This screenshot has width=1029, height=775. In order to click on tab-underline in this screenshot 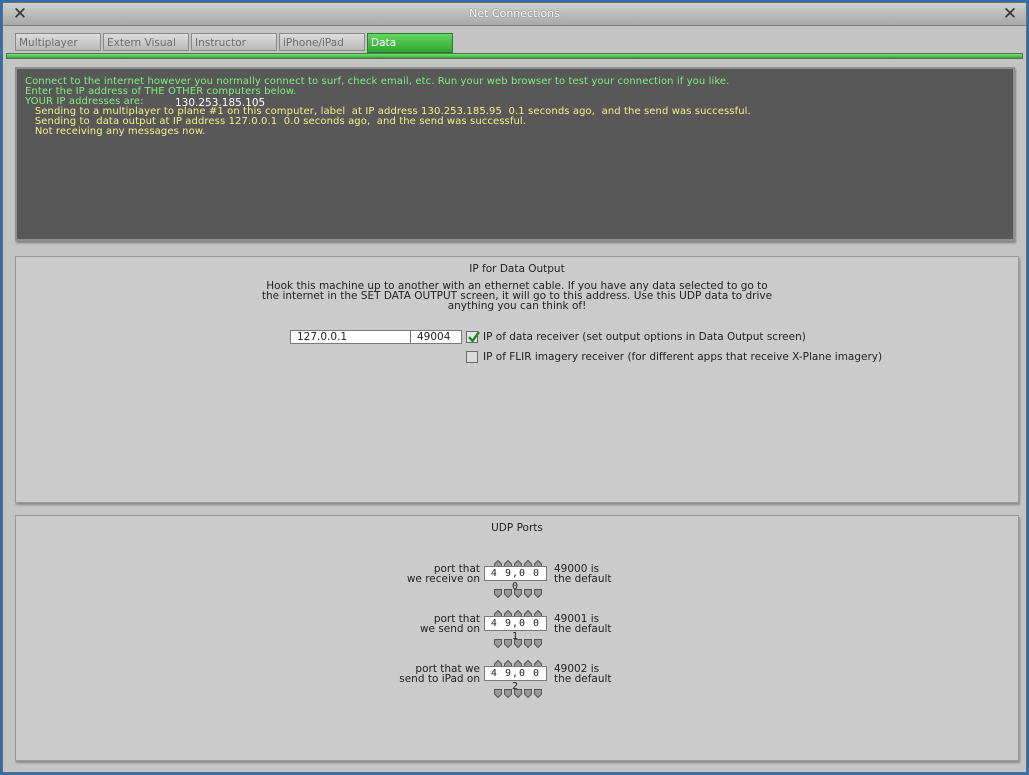, I will do `click(514, 56)`.